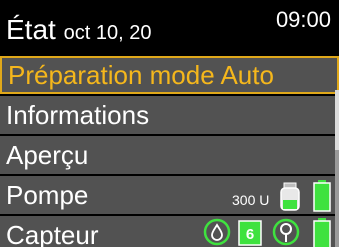 This screenshot has height=247, width=339. What do you see at coordinates (141, 75) in the screenshot?
I see `menu-item-label: Préparation mode Auto` at bounding box center [141, 75].